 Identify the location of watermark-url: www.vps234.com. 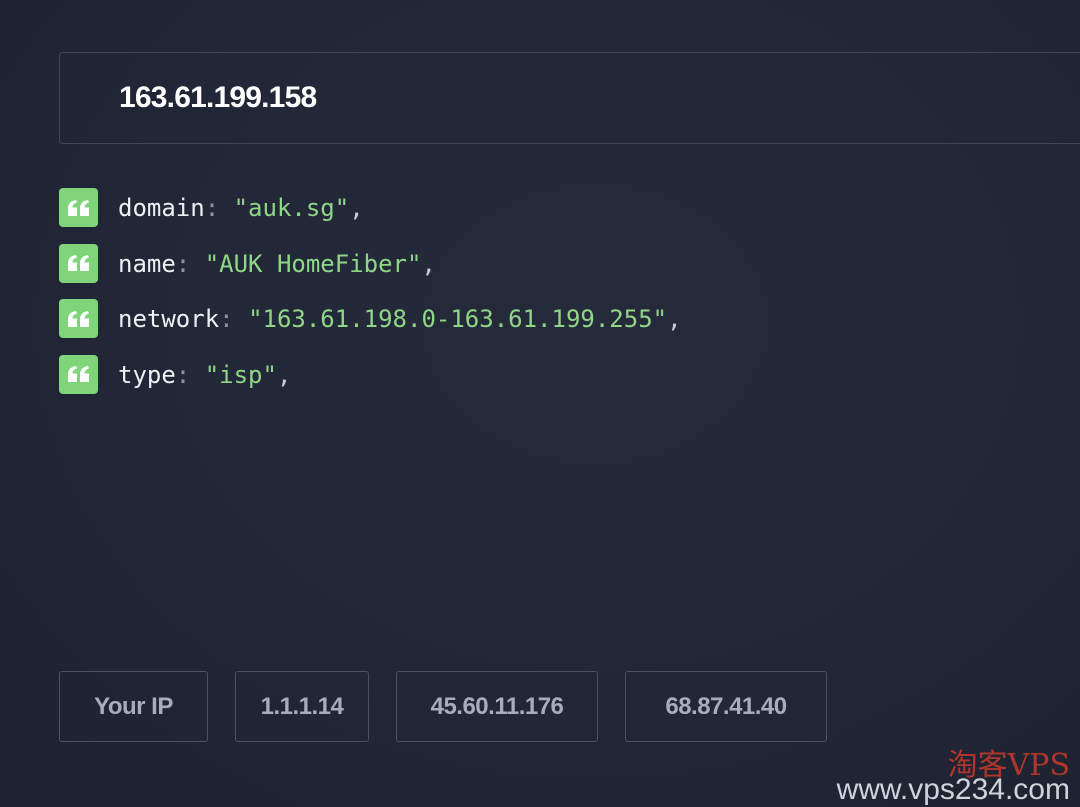
(953, 789).